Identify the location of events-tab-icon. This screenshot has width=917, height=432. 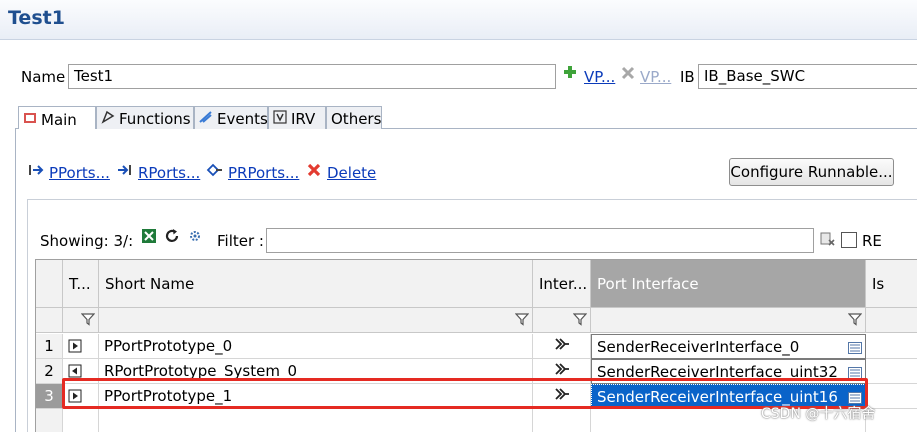
(206, 119).